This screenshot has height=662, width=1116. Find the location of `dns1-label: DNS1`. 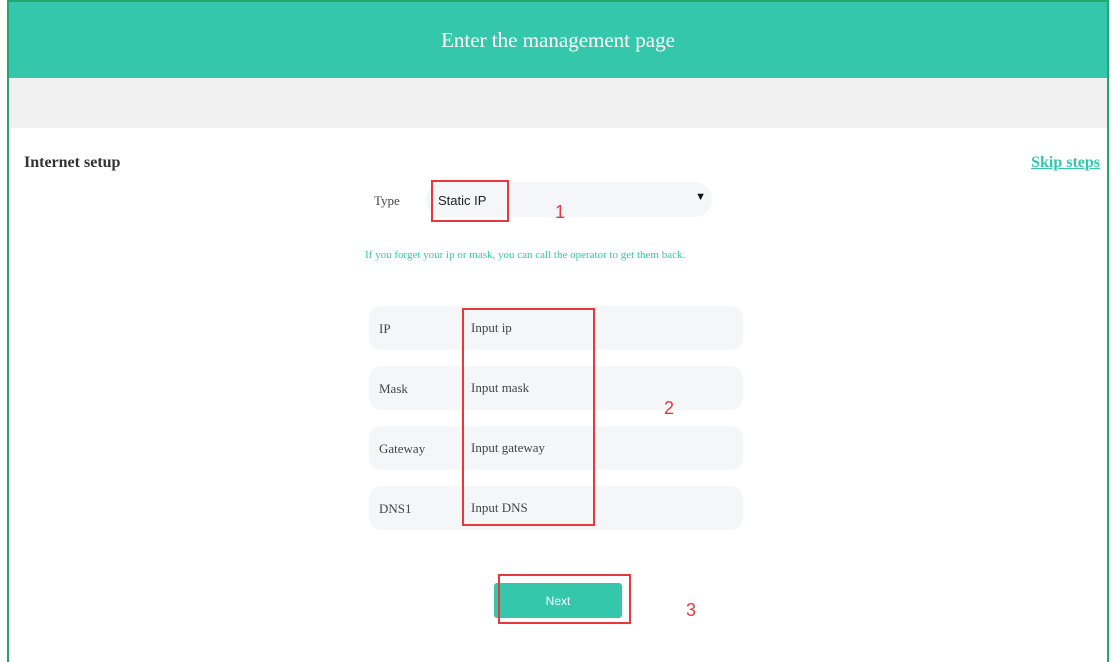

dns1-label: DNS1 is located at coordinates (395, 508).